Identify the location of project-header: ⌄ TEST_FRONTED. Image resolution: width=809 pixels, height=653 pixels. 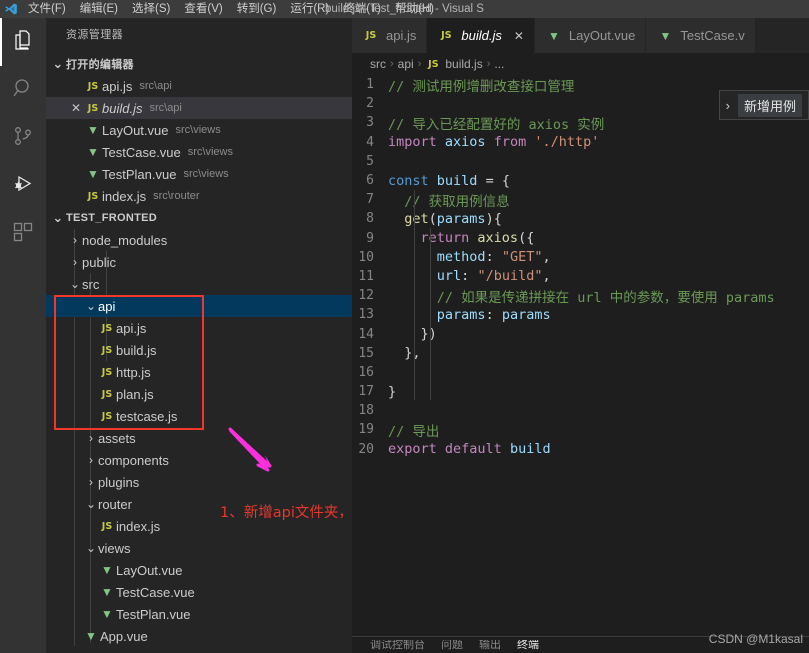
(199, 218).